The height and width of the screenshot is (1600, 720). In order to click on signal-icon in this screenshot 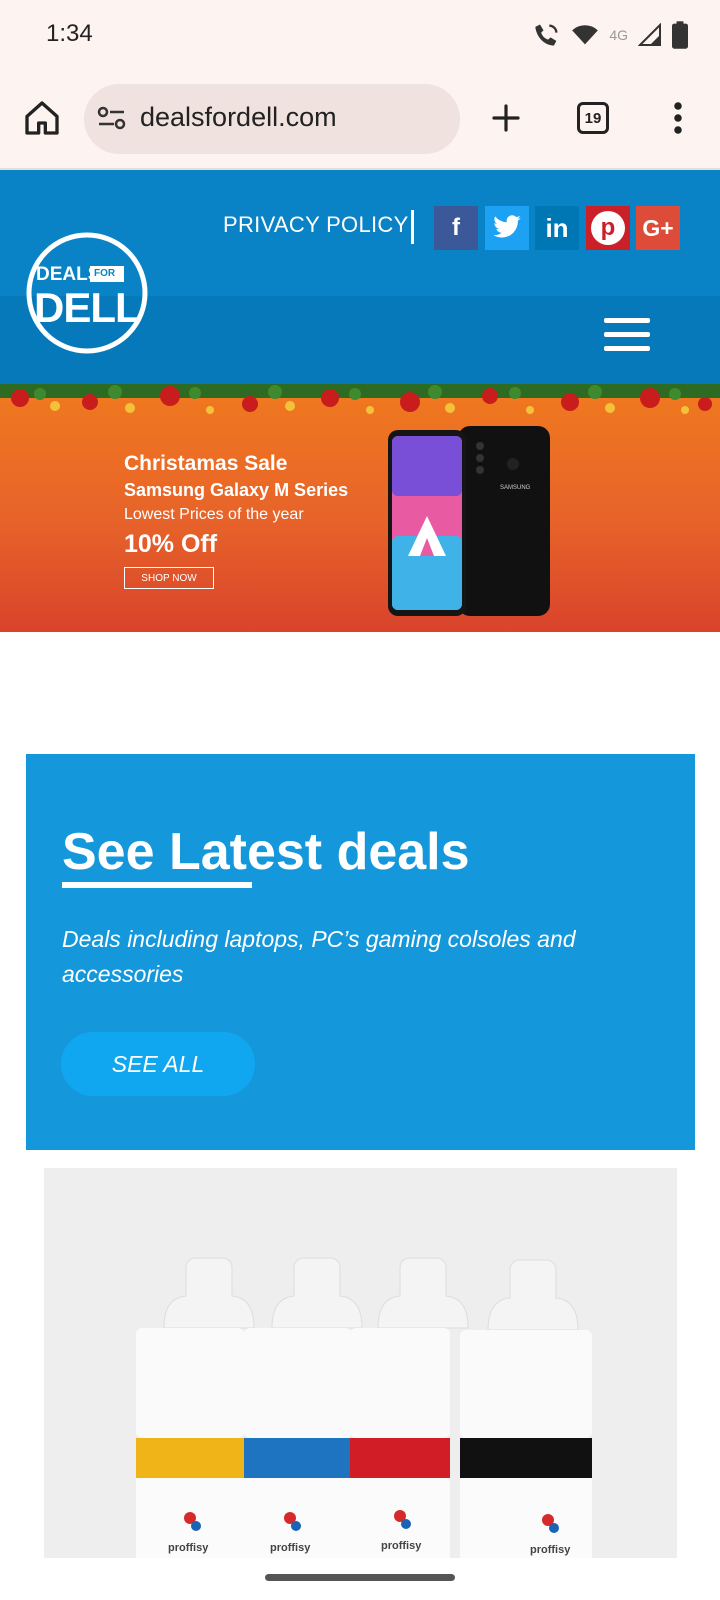, I will do `click(649, 34)`.